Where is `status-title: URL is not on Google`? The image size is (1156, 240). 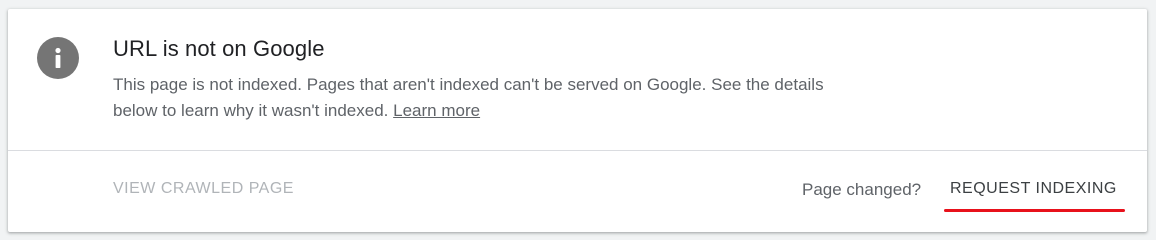 status-title: URL is not on Google is located at coordinates (219, 48).